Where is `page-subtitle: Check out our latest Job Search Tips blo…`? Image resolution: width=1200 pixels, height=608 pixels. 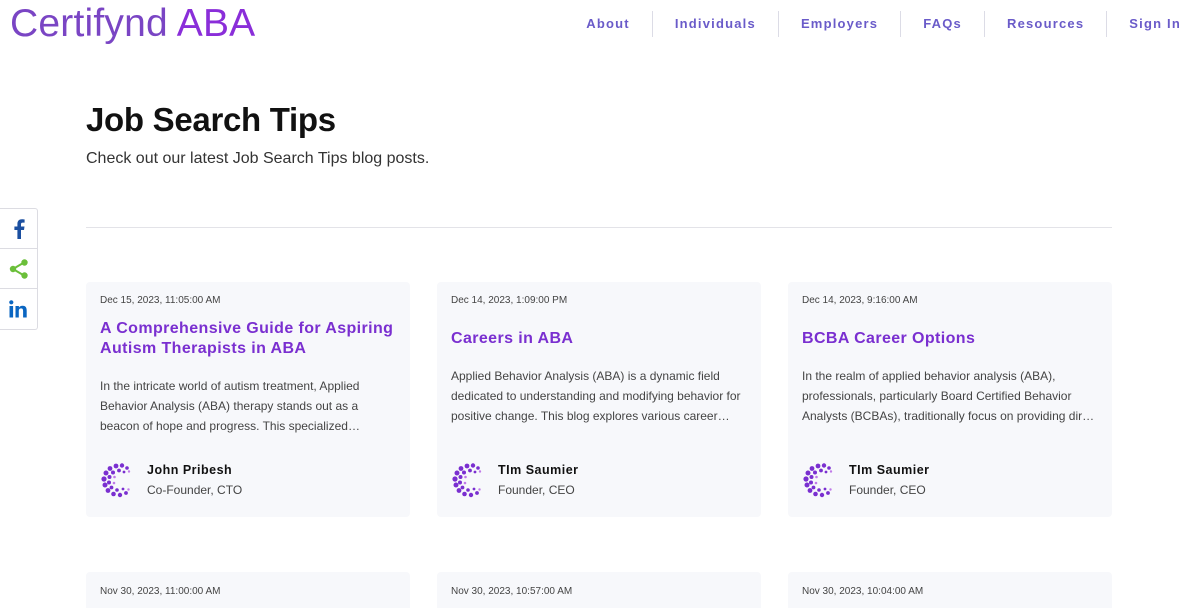 page-subtitle: Check out our latest Job Search Tips blo… is located at coordinates (258, 158).